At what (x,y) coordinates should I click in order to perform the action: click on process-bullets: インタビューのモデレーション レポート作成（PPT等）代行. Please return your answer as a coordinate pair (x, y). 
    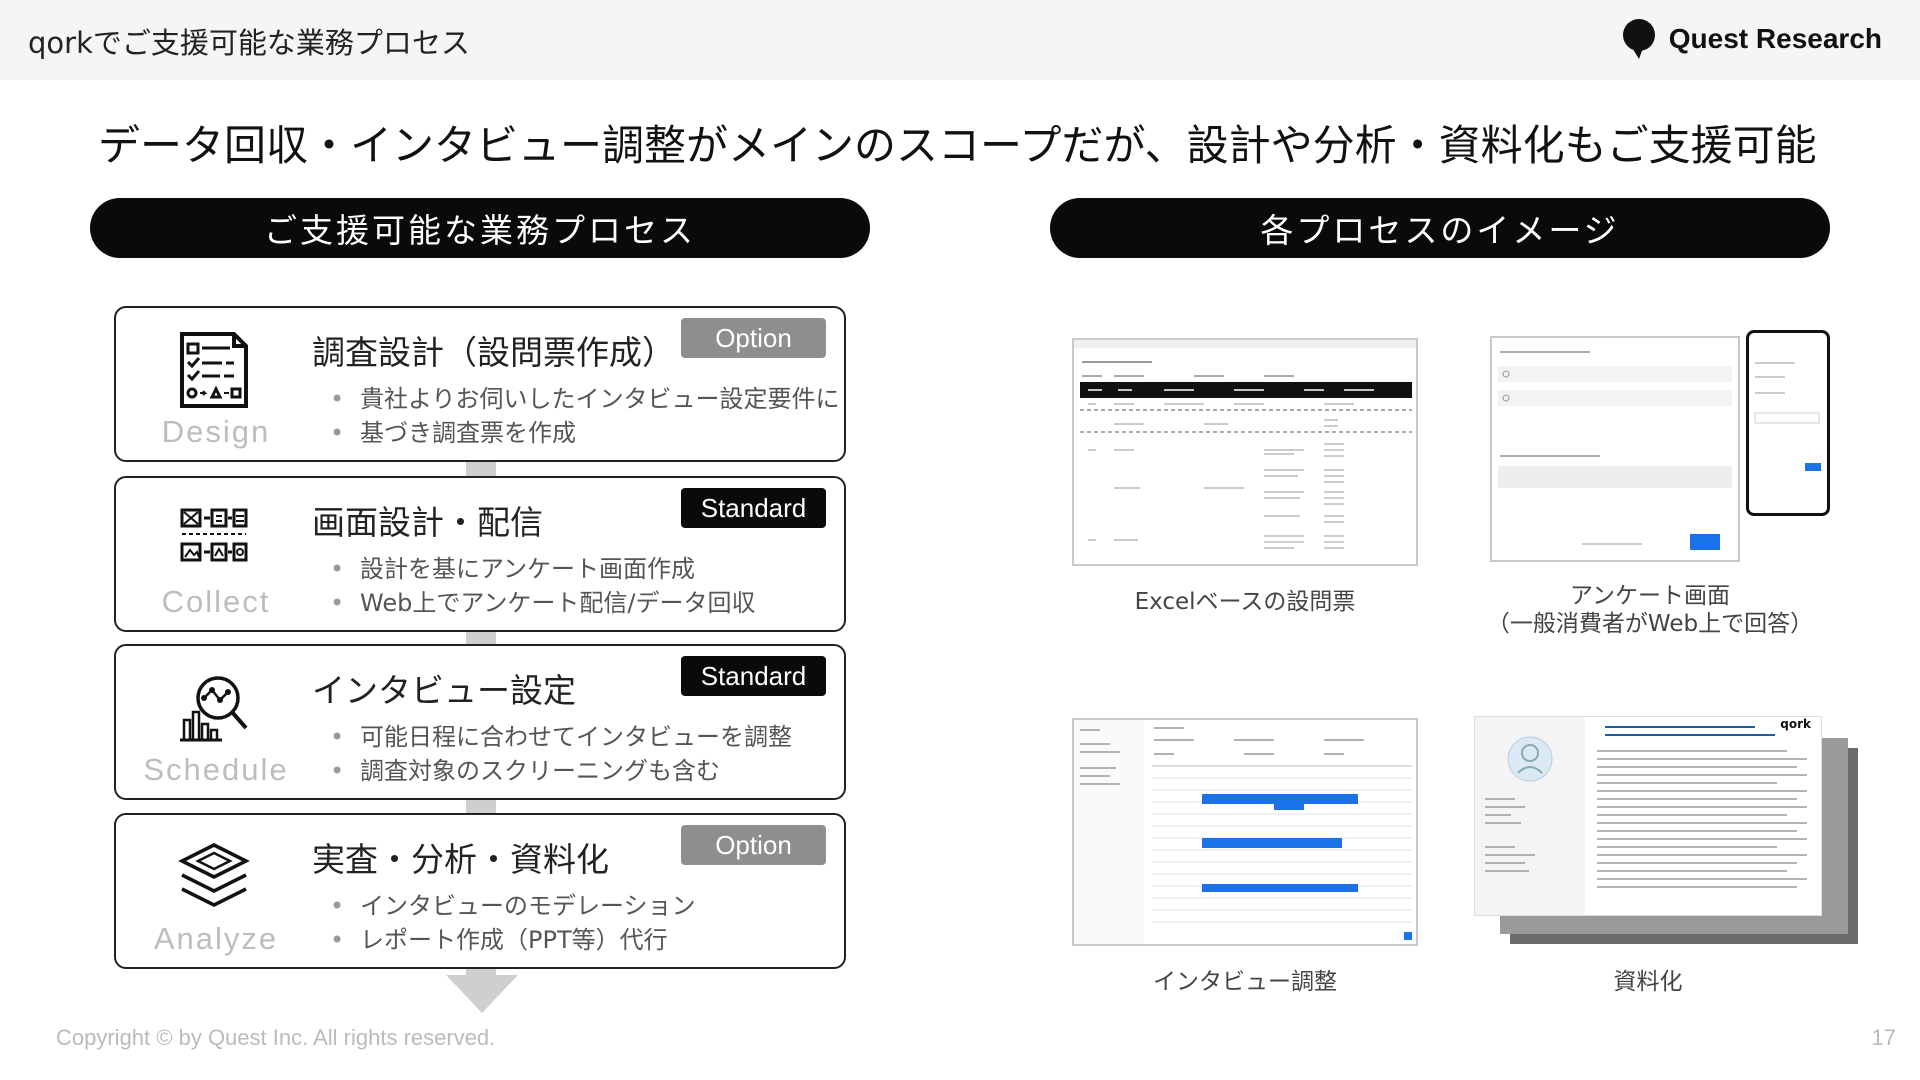
    Looking at the image, I should click on (511, 923).